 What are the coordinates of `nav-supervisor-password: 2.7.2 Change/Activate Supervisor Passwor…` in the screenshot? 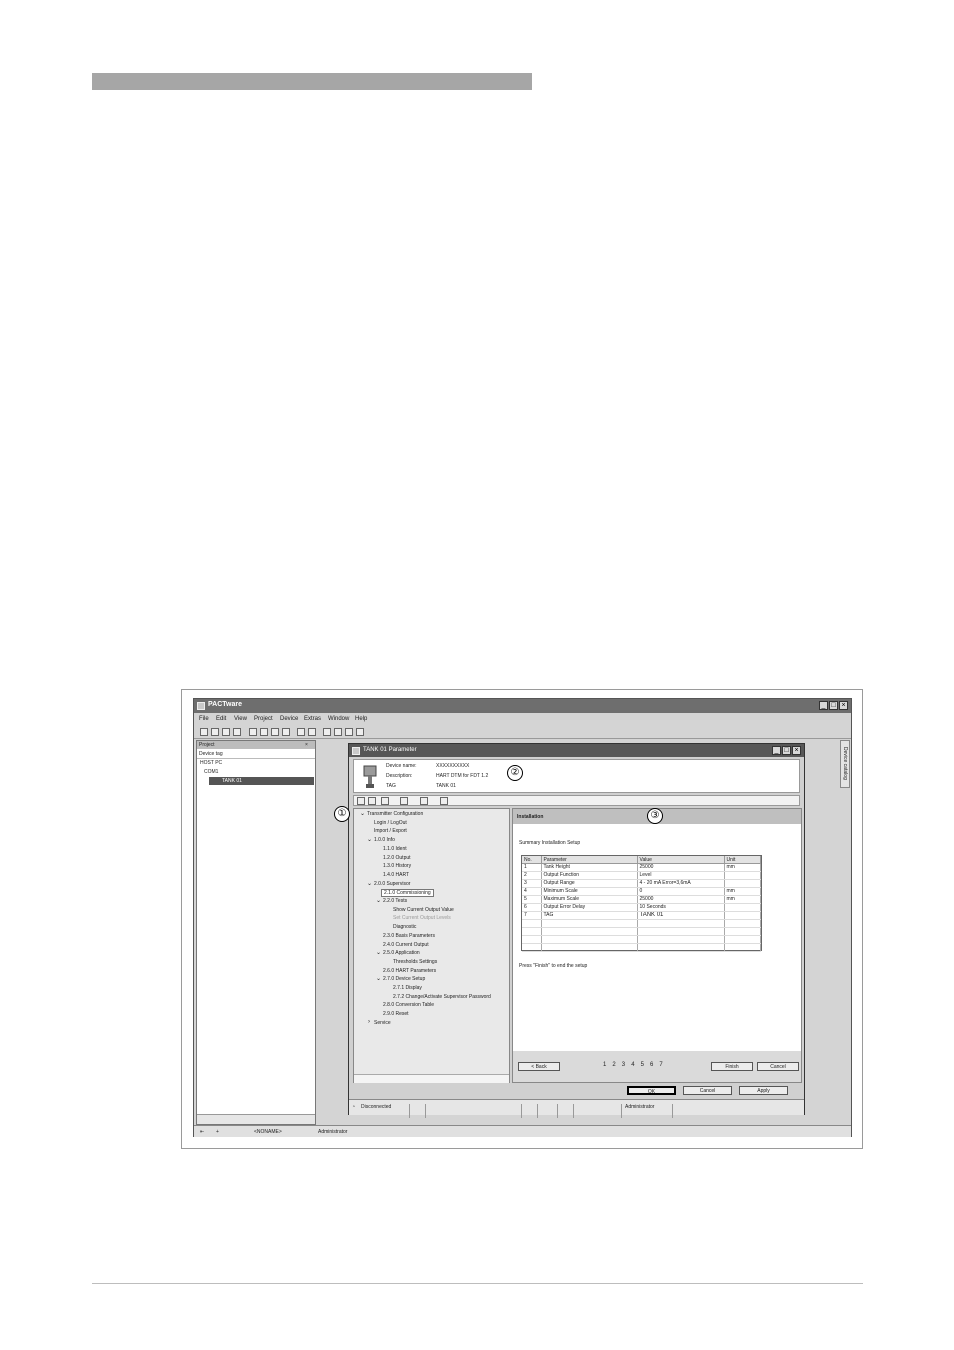 It's located at (442, 997).